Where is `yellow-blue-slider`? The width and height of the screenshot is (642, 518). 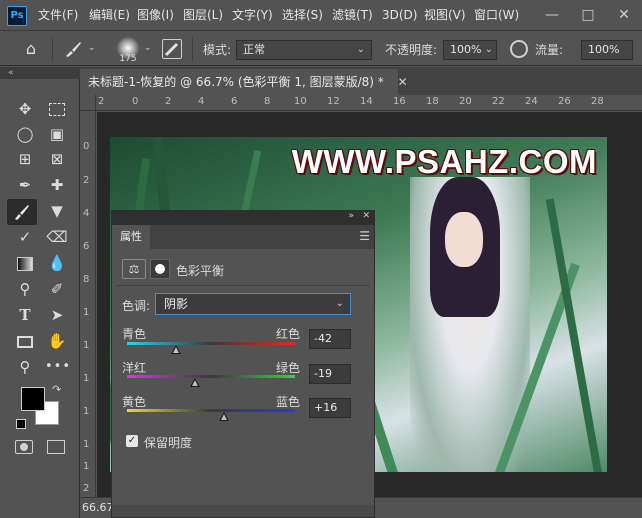 yellow-blue-slider is located at coordinates (211, 410).